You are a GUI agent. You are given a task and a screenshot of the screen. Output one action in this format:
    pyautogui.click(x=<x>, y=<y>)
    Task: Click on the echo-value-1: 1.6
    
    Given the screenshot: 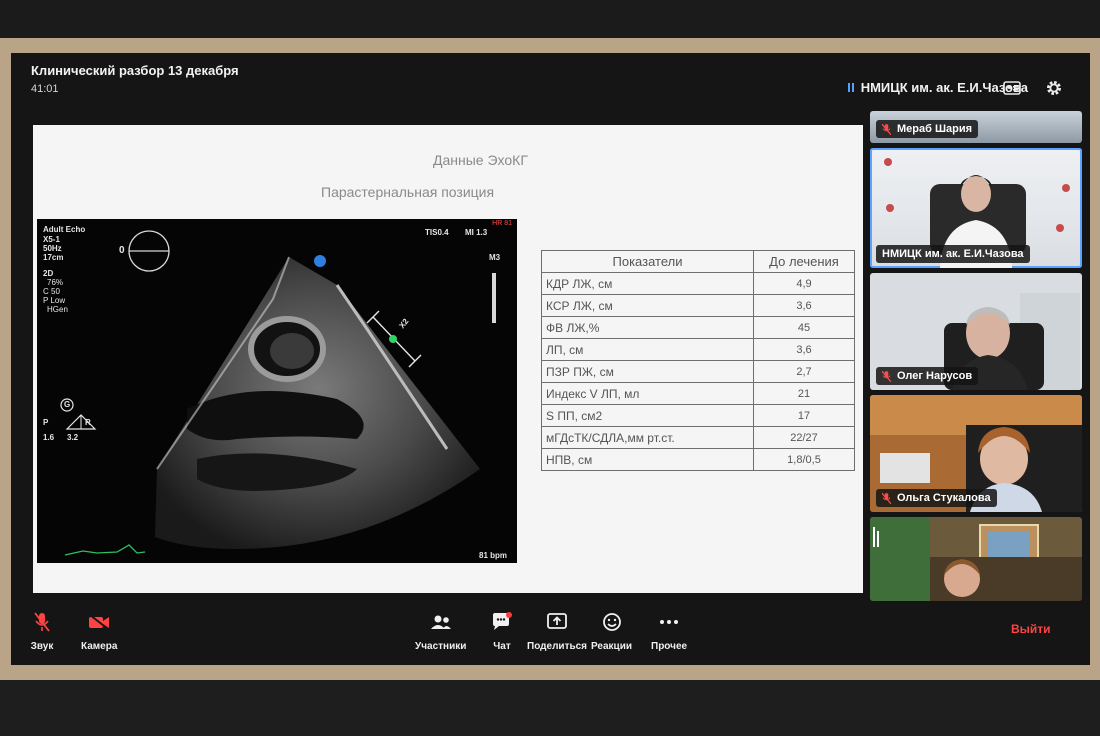 What is the action you would take?
    pyautogui.click(x=49, y=437)
    